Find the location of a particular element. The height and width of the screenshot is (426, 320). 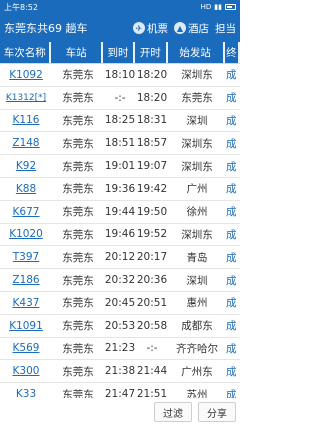

hotel-button: ▲ 酒店 is located at coordinates (191, 28).